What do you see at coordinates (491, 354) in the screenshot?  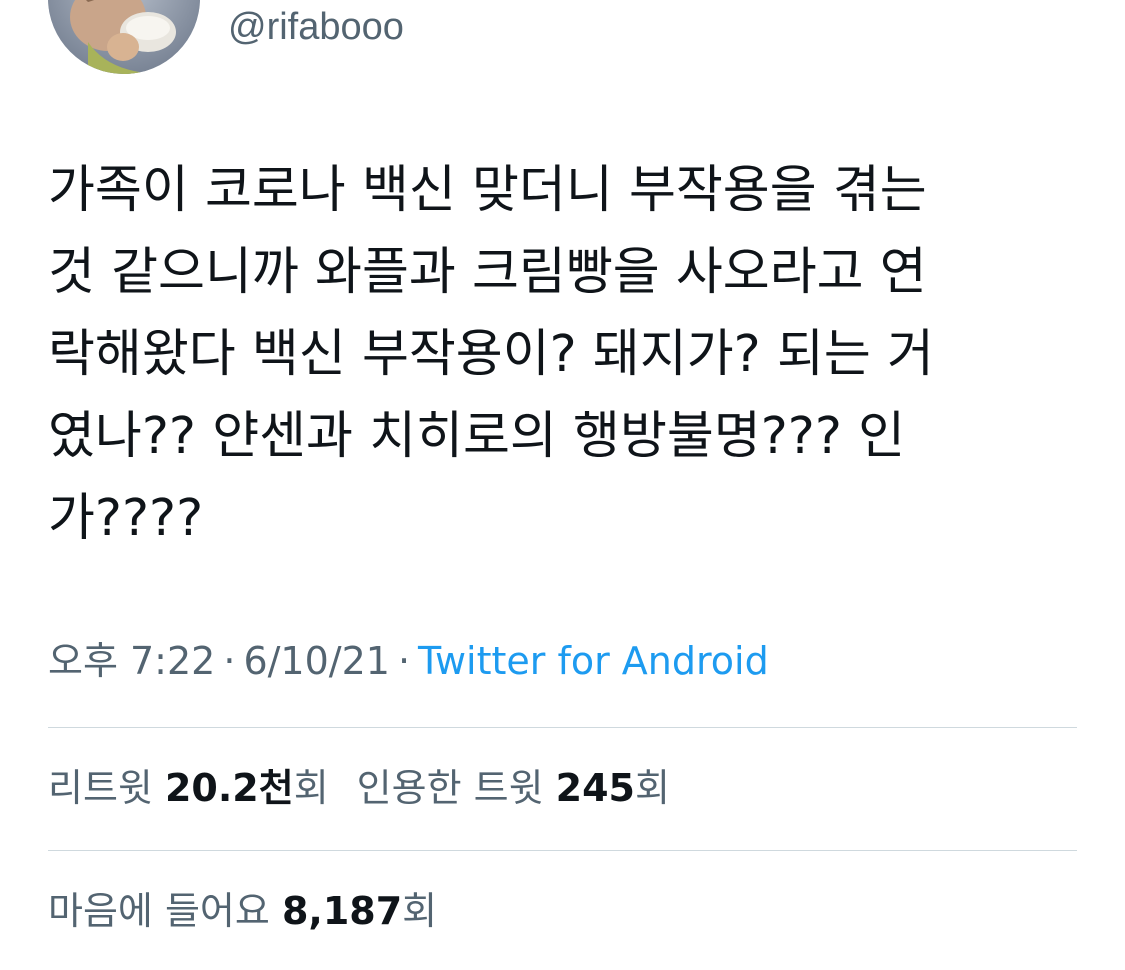 I see `tweet-line: 락해왔다 백신 부작용이? 돼지가? 되는 거` at bounding box center [491, 354].